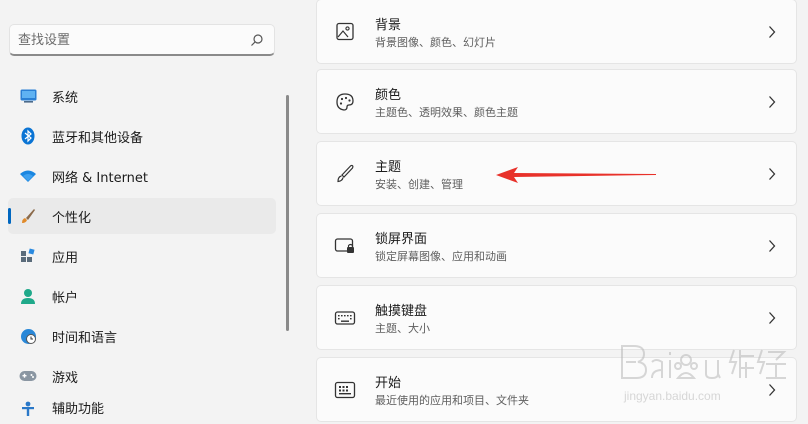 The height and width of the screenshot is (424, 808). What do you see at coordinates (388, 383) in the screenshot?
I see `card-title: 开始` at bounding box center [388, 383].